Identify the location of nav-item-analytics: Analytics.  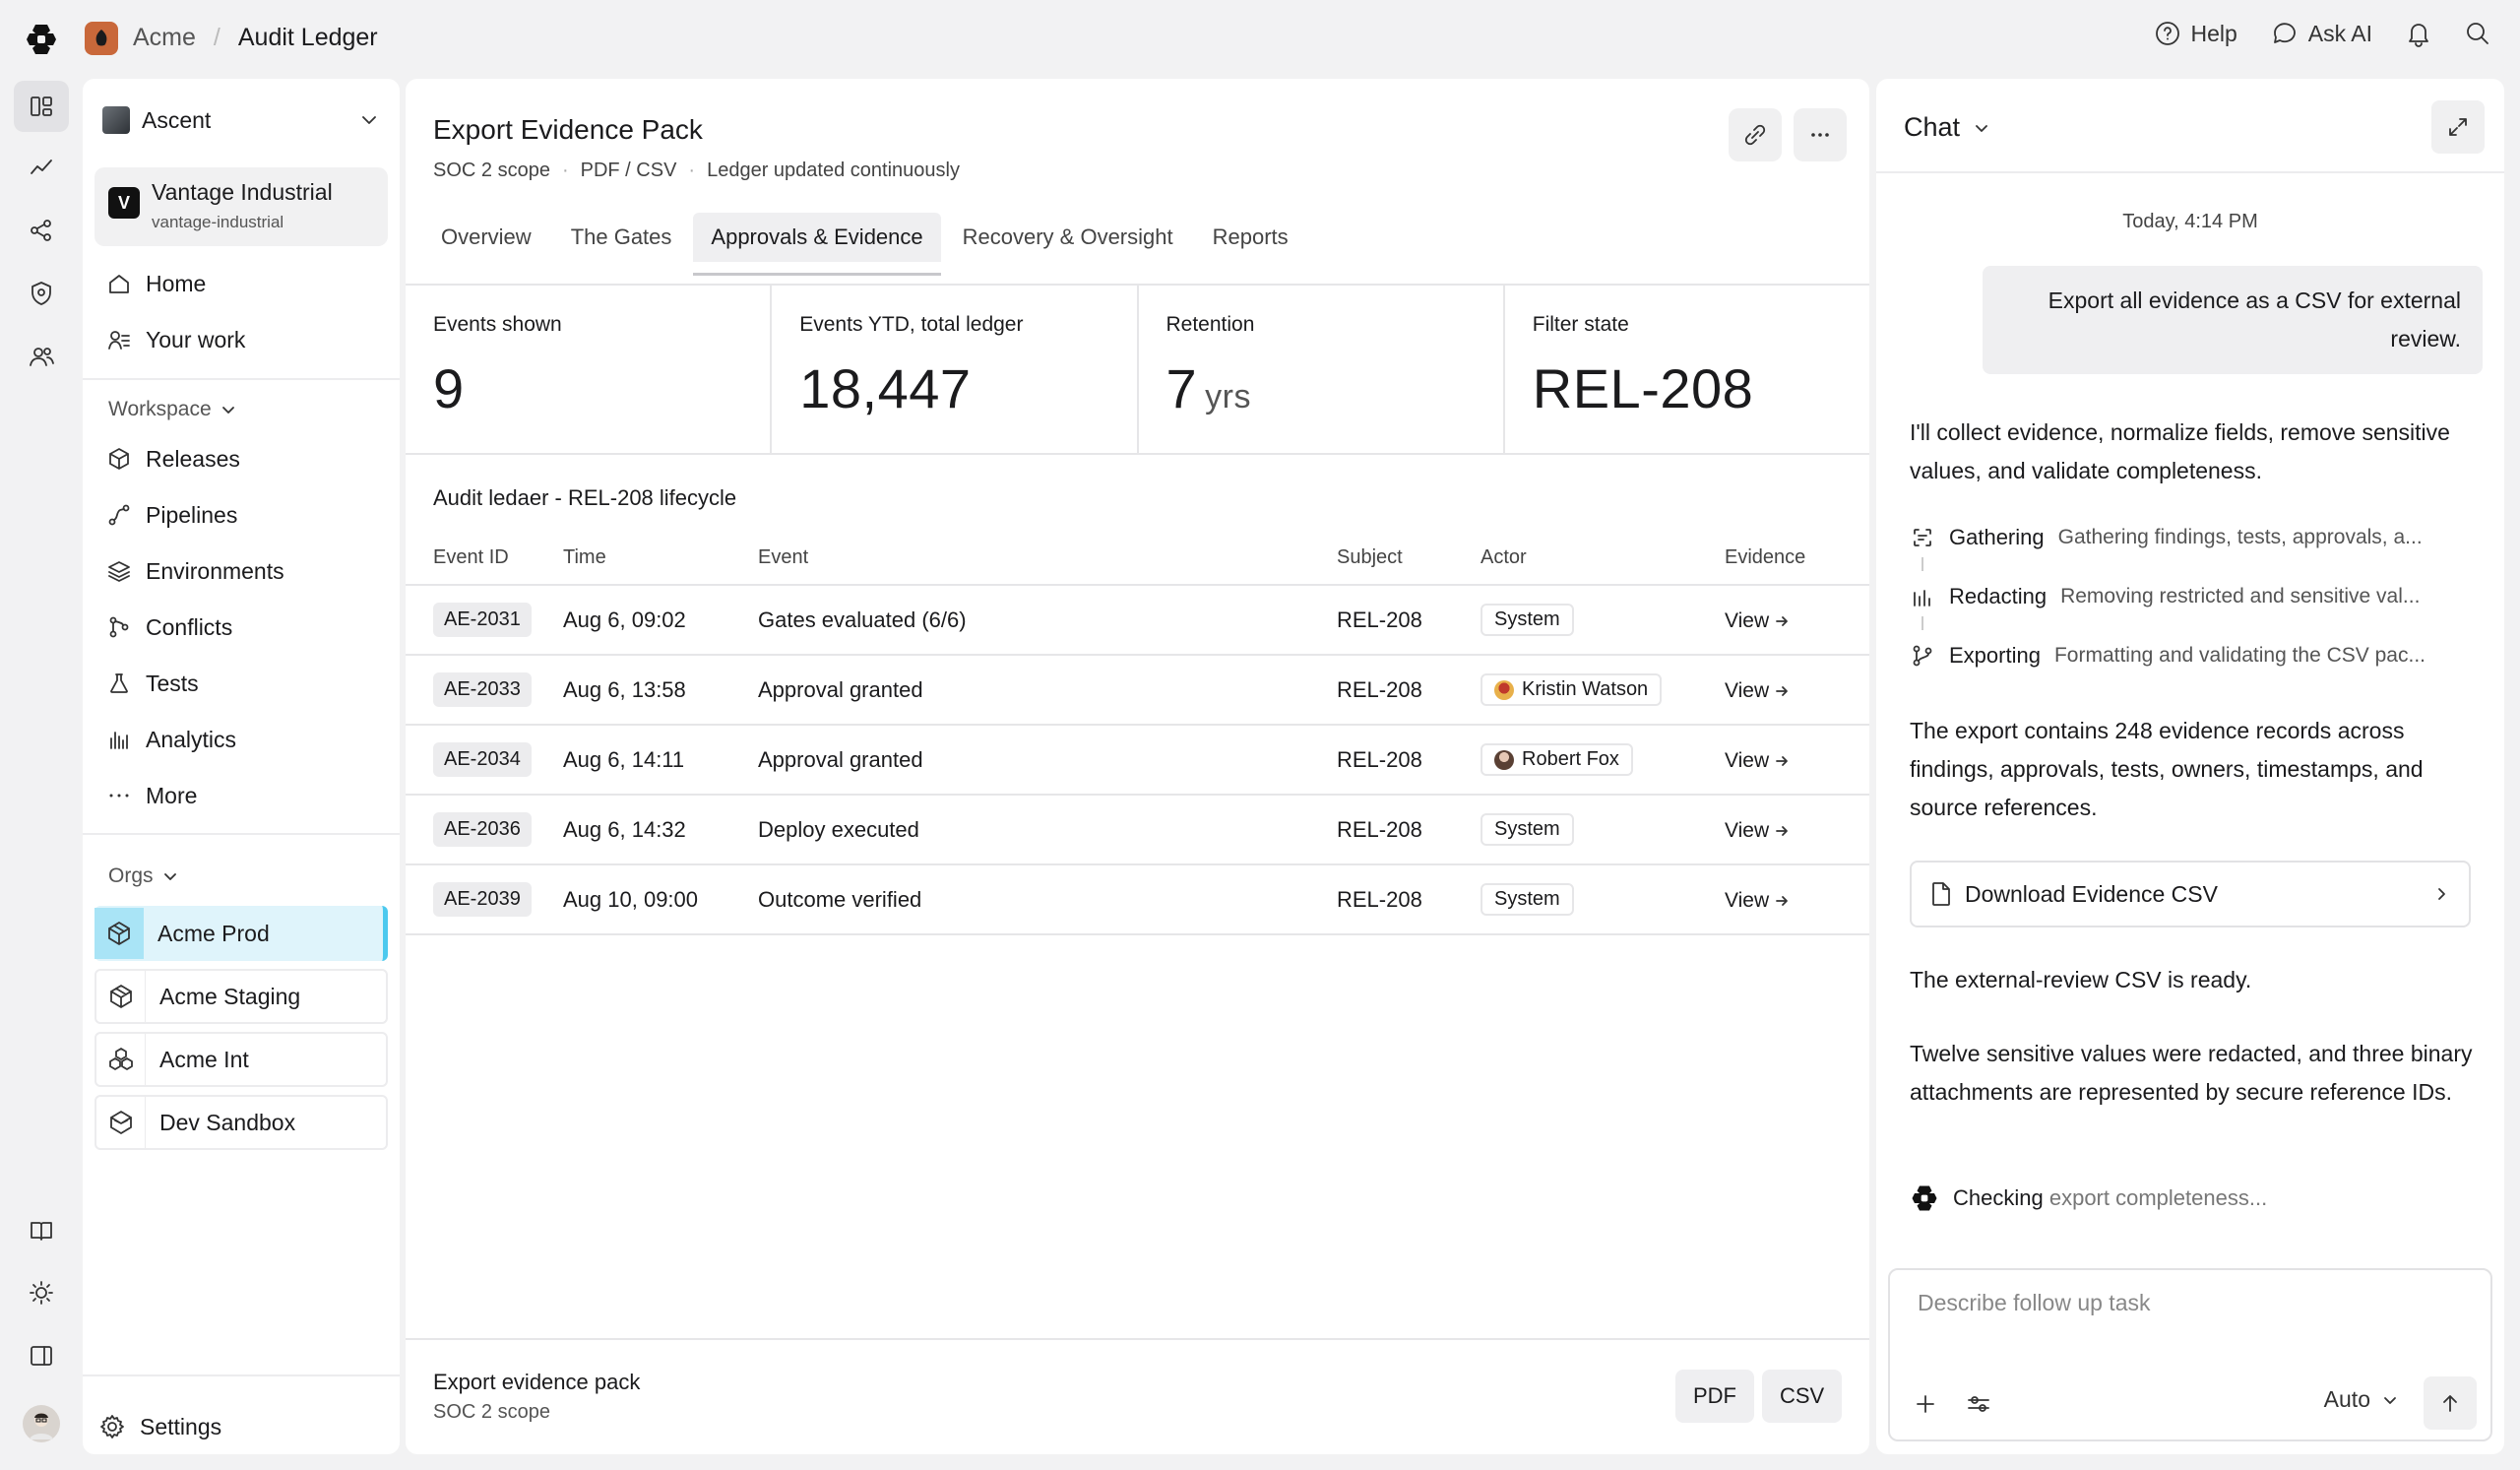
(171, 739).